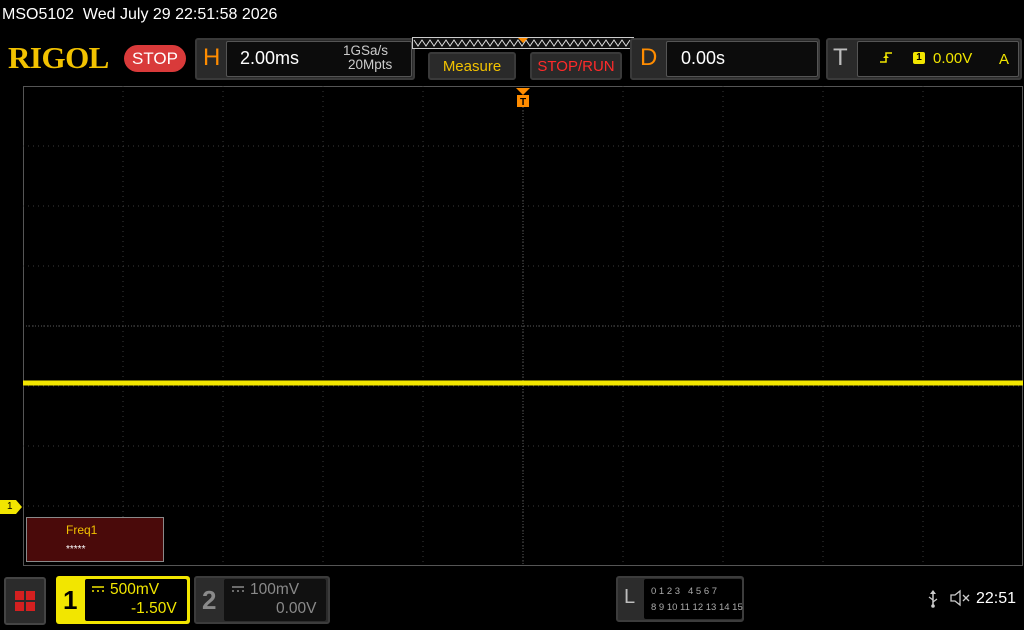 This screenshot has width=1024, height=630. Describe the element at coordinates (275, 589) in the screenshot. I see `ch2-scale: 100mV` at that location.